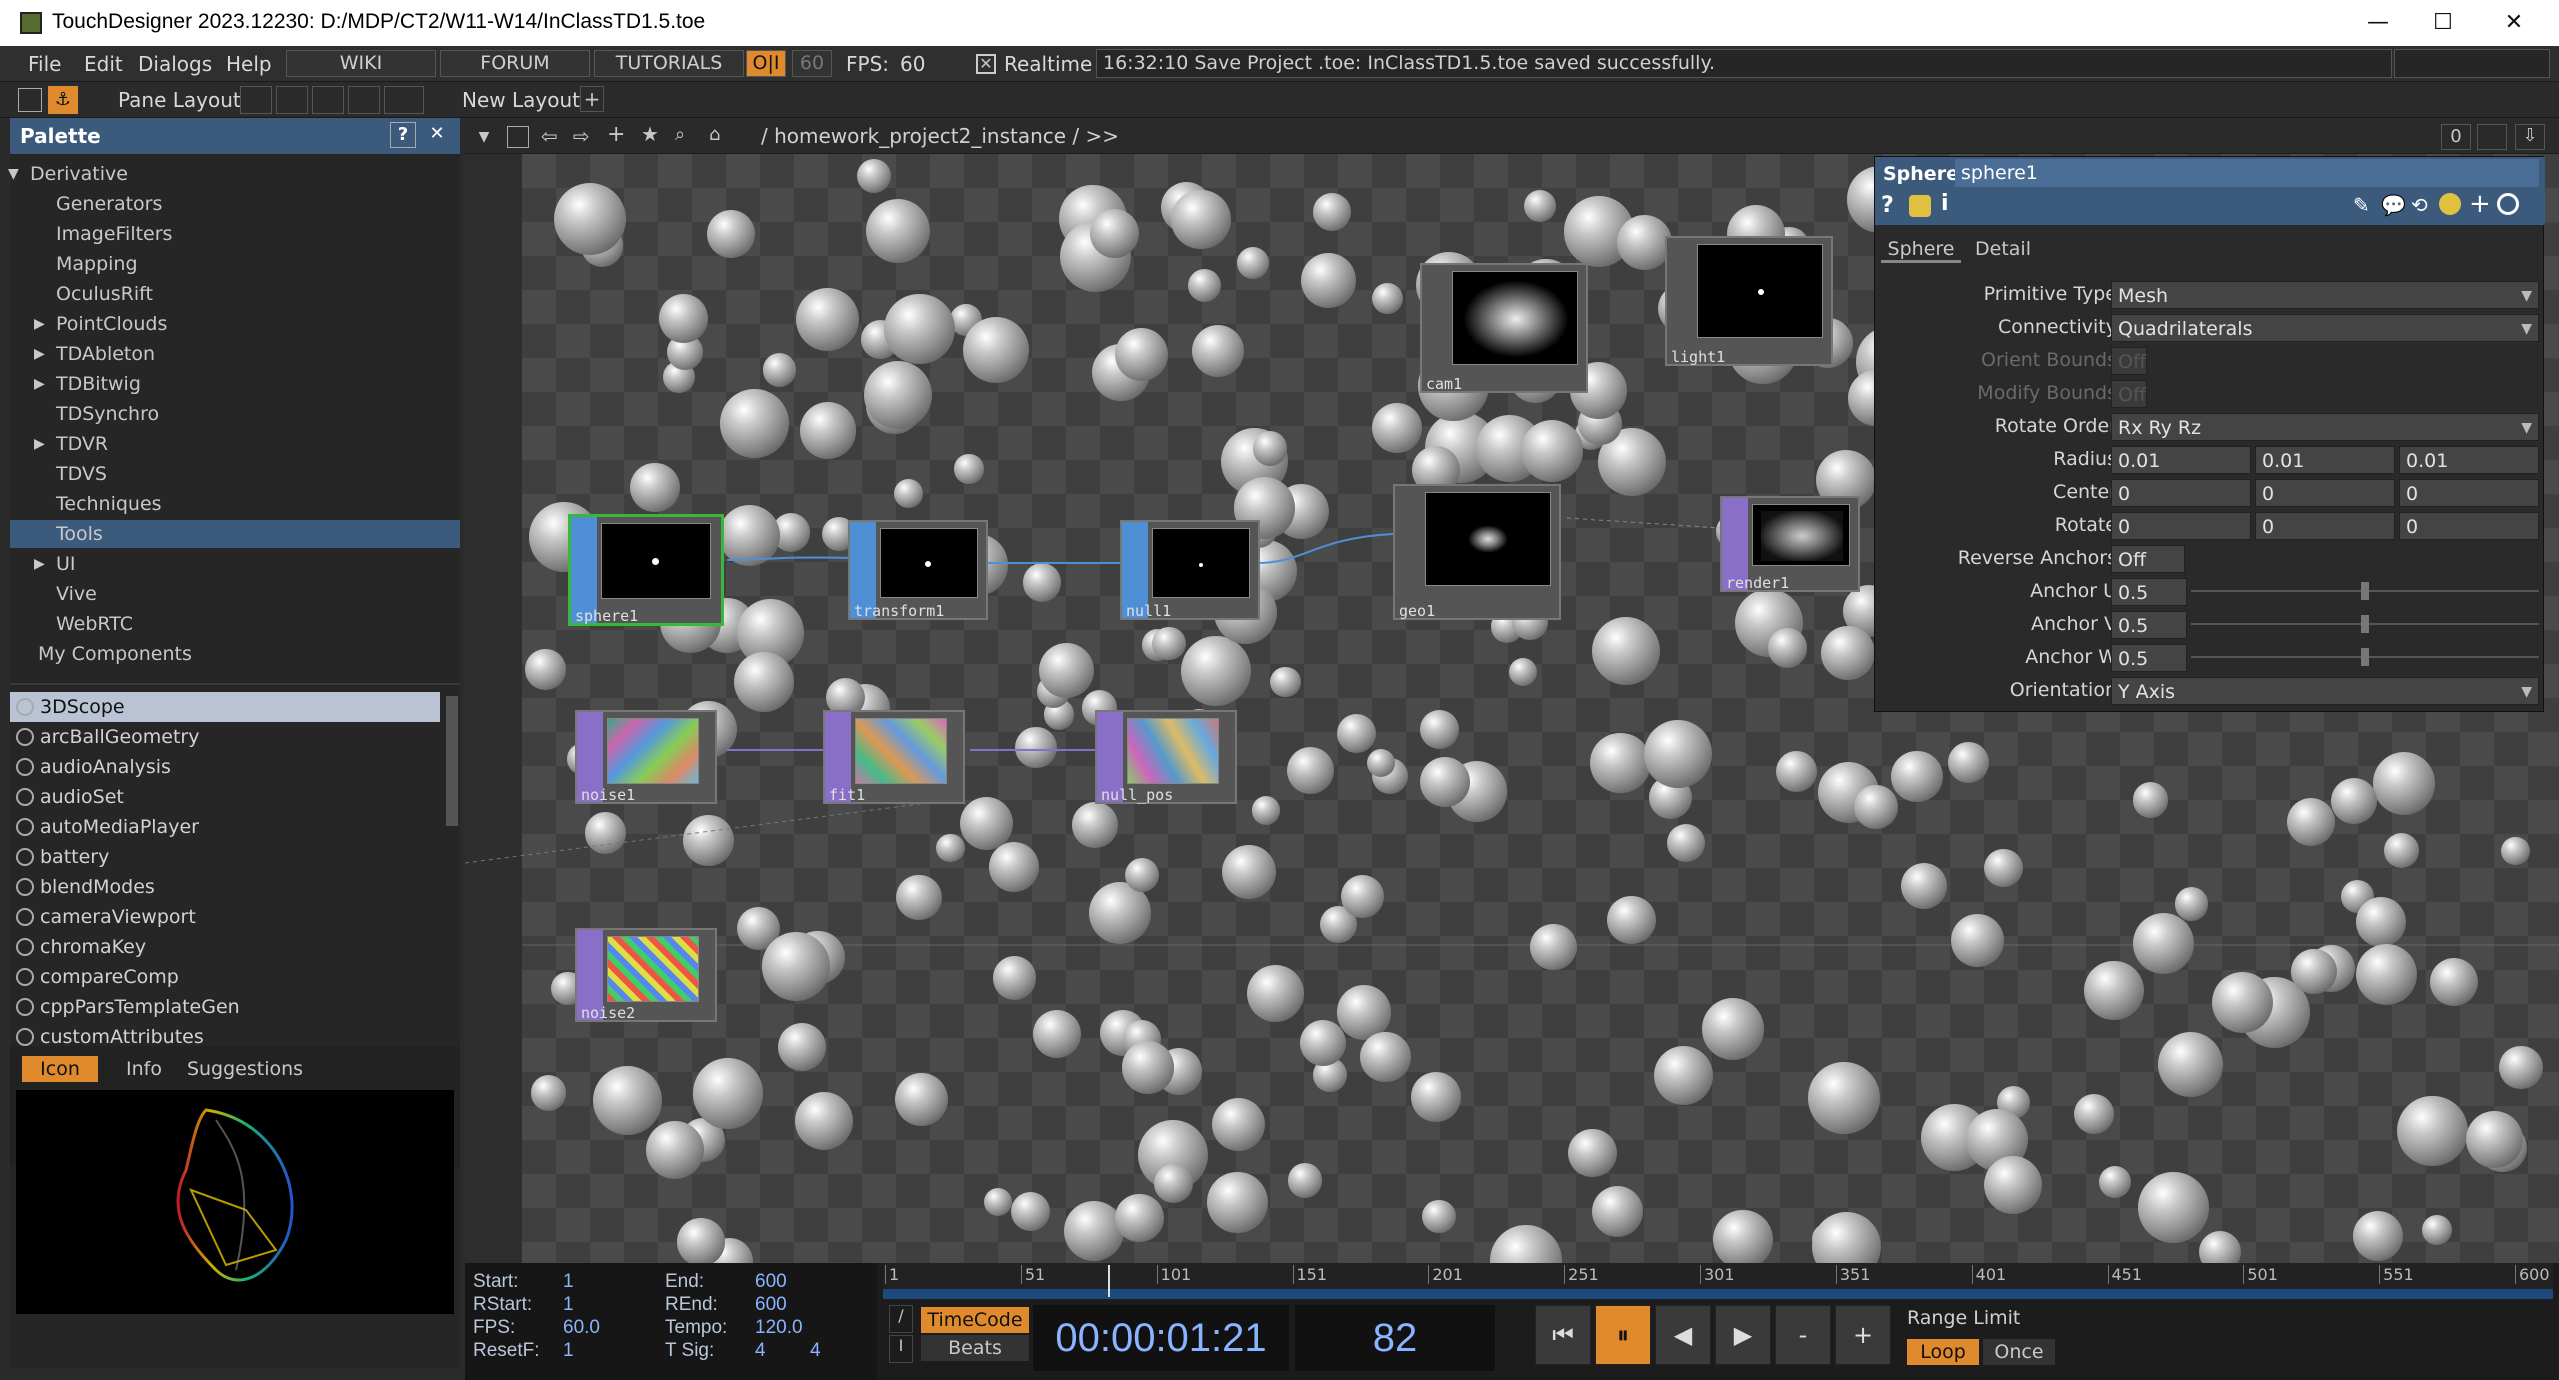 This screenshot has height=1380, width=2559. What do you see at coordinates (760, 1351) in the screenshot?
I see `tsig-a-value: 4` at bounding box center [760, 1351].